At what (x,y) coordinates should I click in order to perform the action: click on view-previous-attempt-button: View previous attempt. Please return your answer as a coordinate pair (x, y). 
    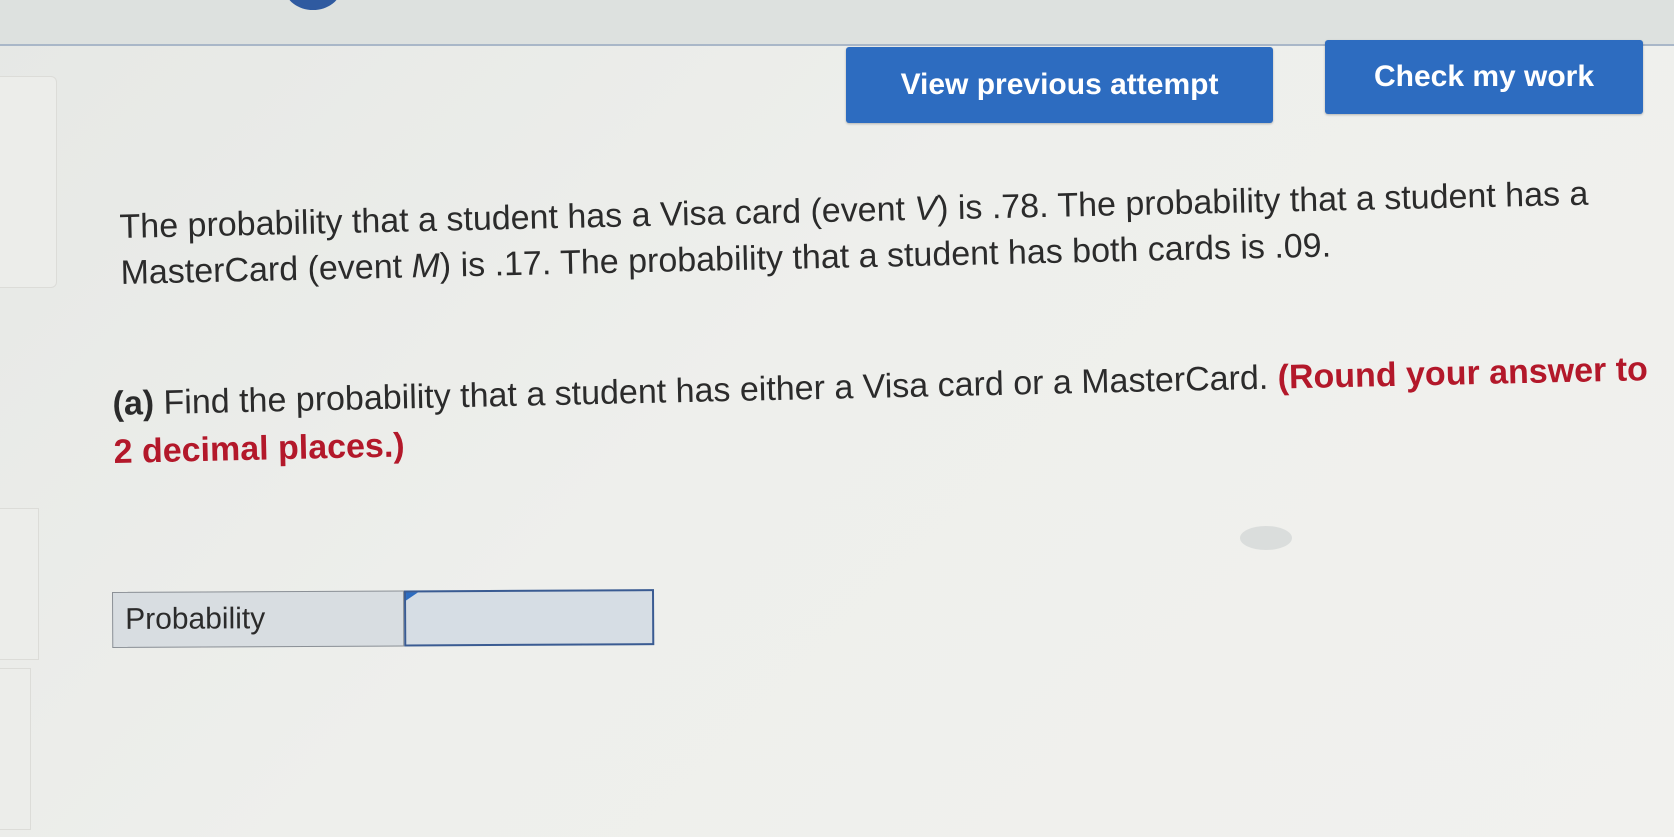
    Looking at the image, I should click on (1059, 85).